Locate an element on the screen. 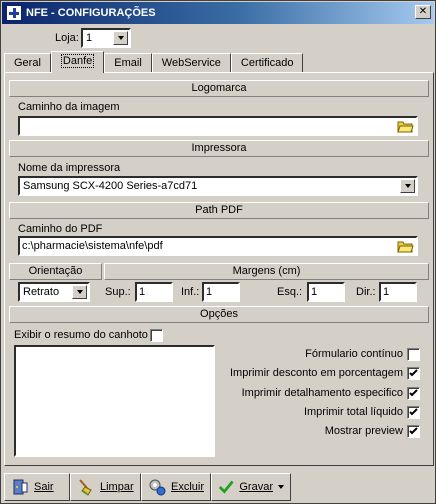 The height and width of the screenshot is (504, 436). desconto-label: Imprimir desconto em porcentagem is located at coordinates (316, 373).